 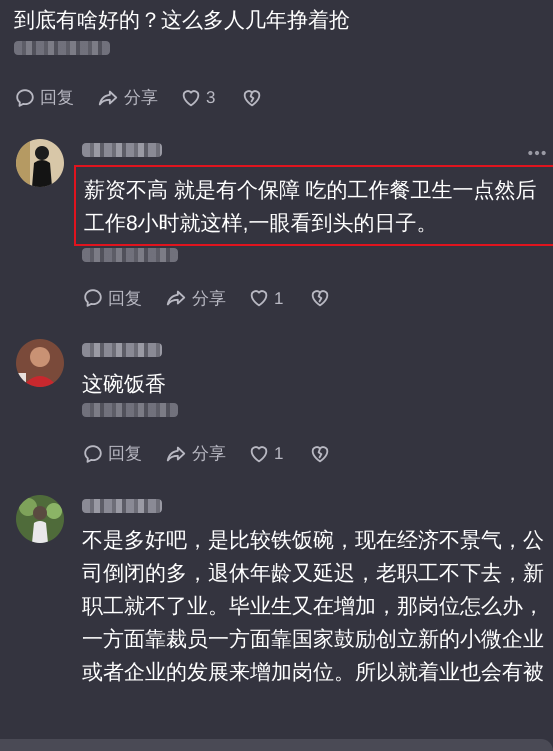 I want to click on like-button: 3, so click(x=198, y=97).